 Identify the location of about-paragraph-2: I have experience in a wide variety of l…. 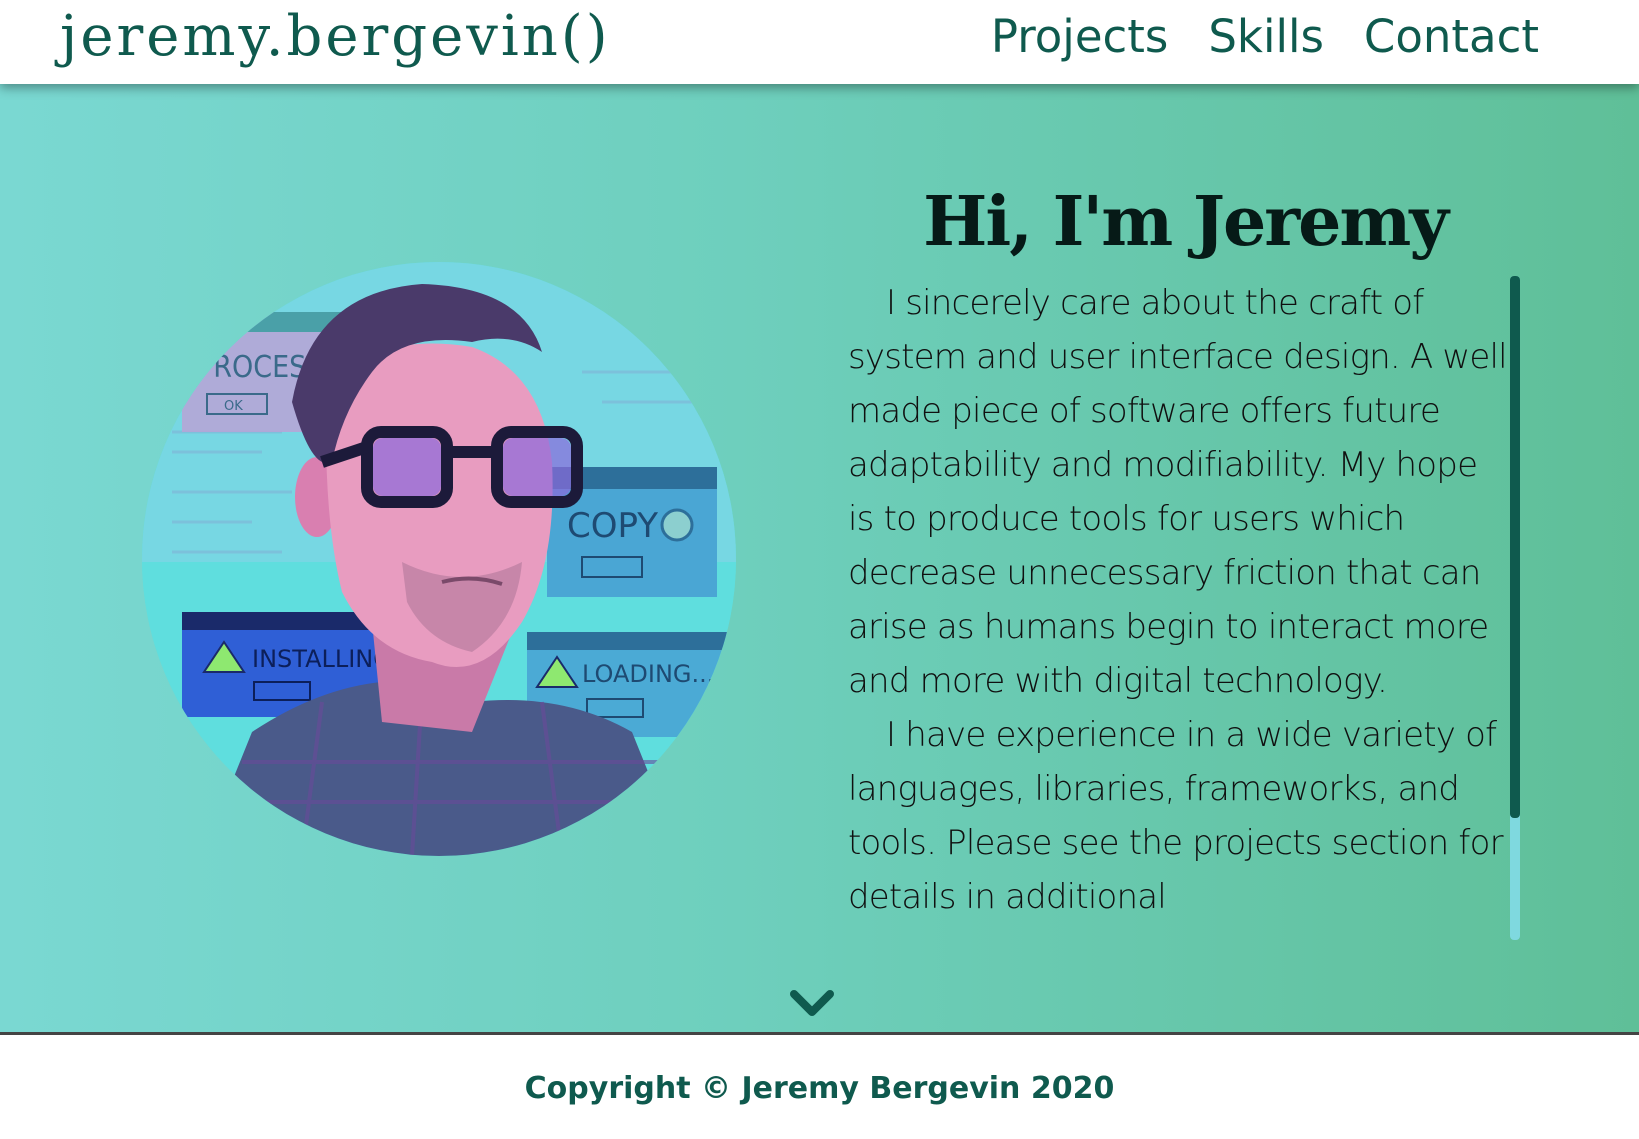
(1176, 816).